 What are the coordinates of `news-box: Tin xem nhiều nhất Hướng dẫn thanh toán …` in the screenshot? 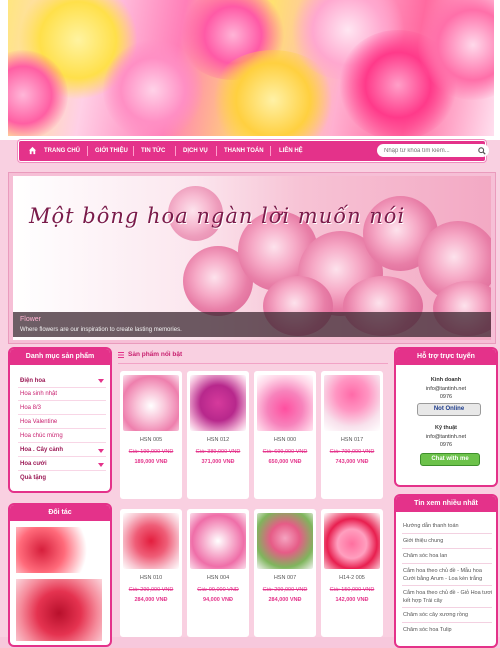 It's located at (446, 571).